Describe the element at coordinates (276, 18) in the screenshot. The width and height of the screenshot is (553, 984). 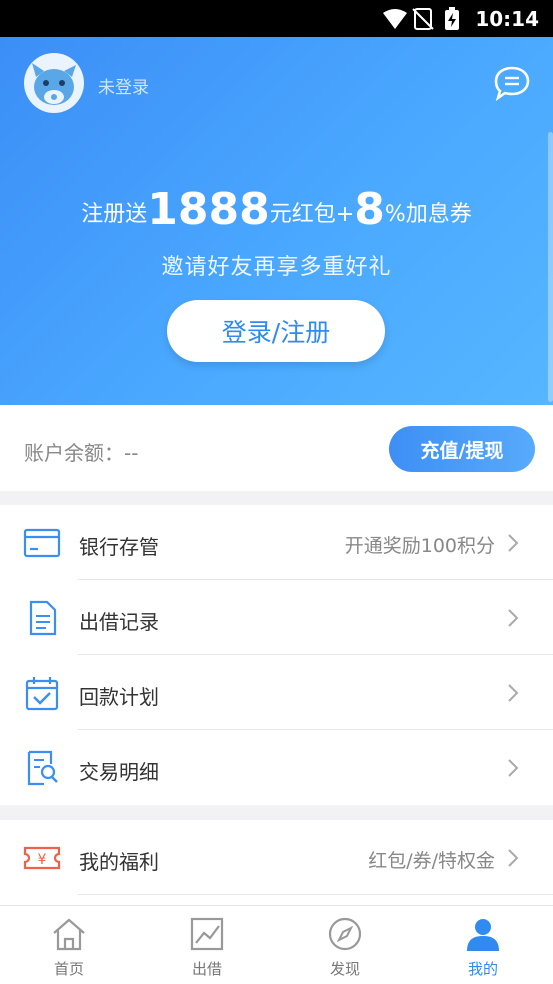
I see `status-bar: 10:14` at that location.